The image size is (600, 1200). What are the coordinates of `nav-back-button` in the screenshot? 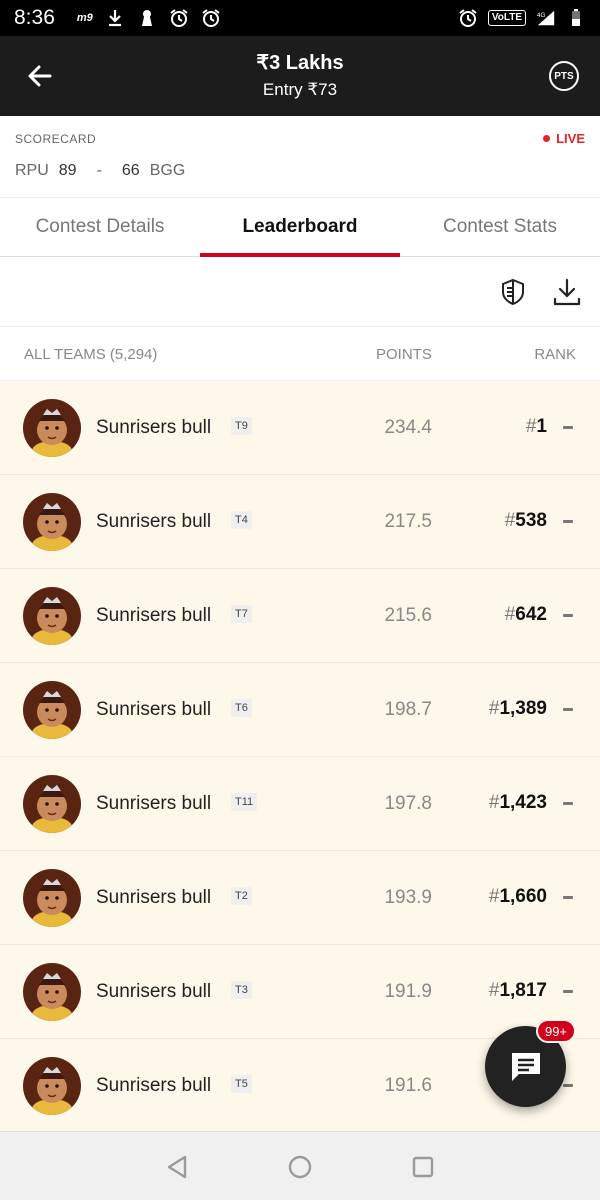 It's located at (177, 1167).